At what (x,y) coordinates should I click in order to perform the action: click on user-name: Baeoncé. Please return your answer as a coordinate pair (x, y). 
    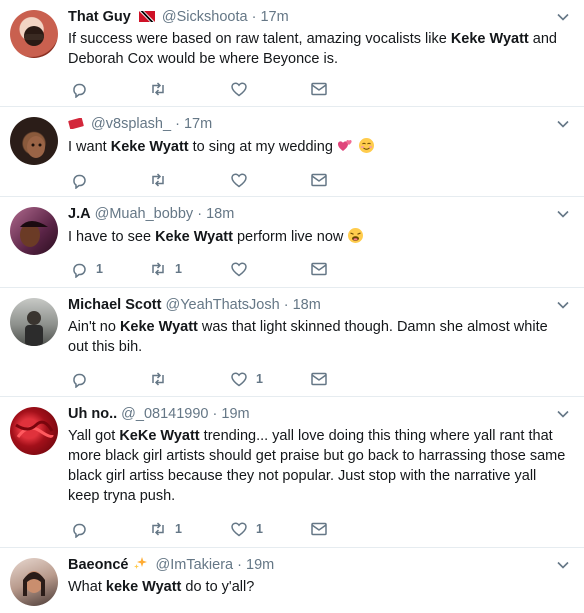
    Looking at the image, I should click on (98, 565).